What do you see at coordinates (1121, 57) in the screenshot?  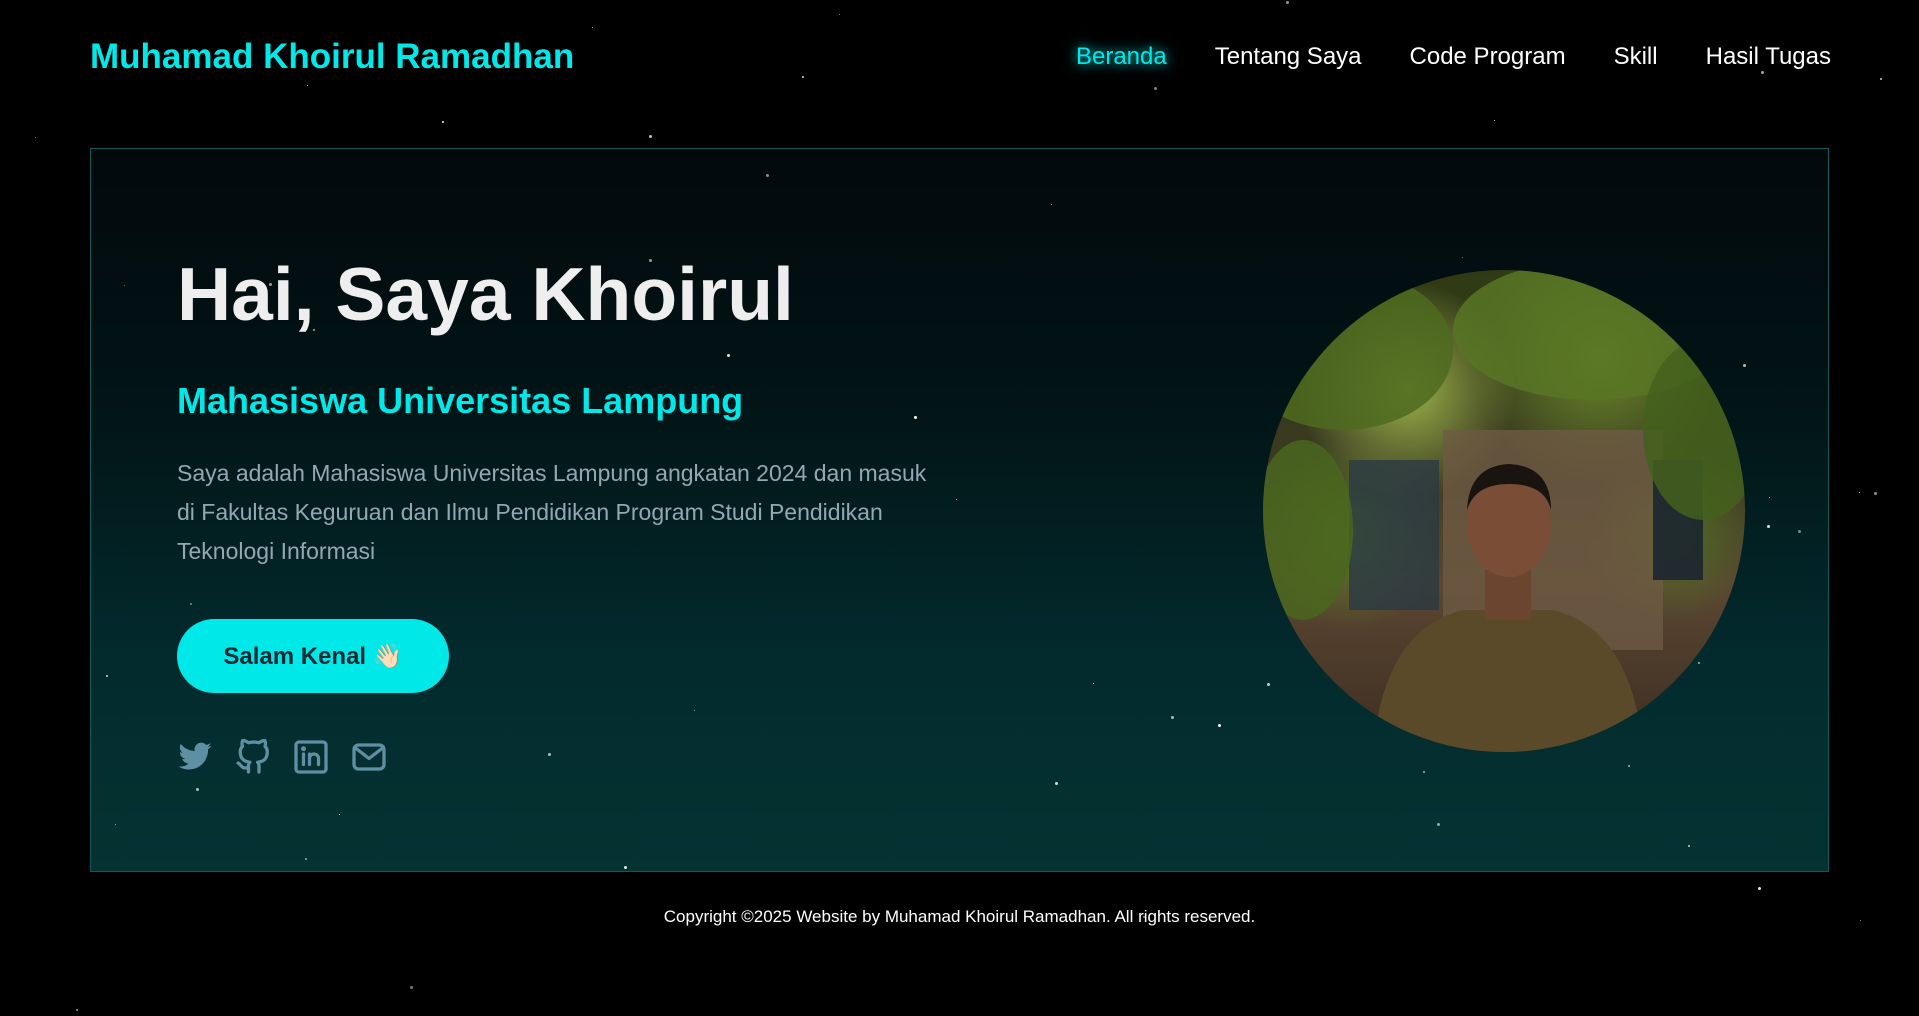 I see `nav-item-beranda: Beranda` at bounding box center [1121, 57].